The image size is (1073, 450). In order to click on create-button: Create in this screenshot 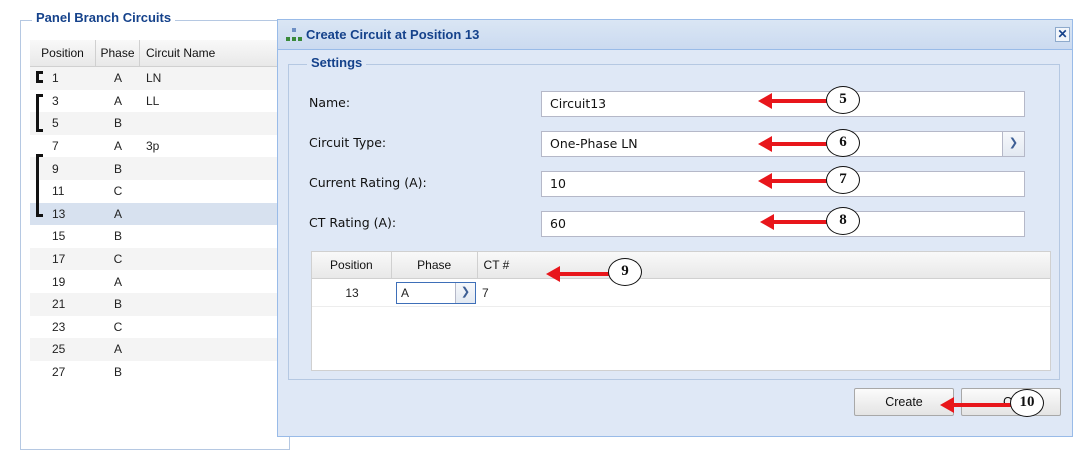, I will do `click(904, 402)`.